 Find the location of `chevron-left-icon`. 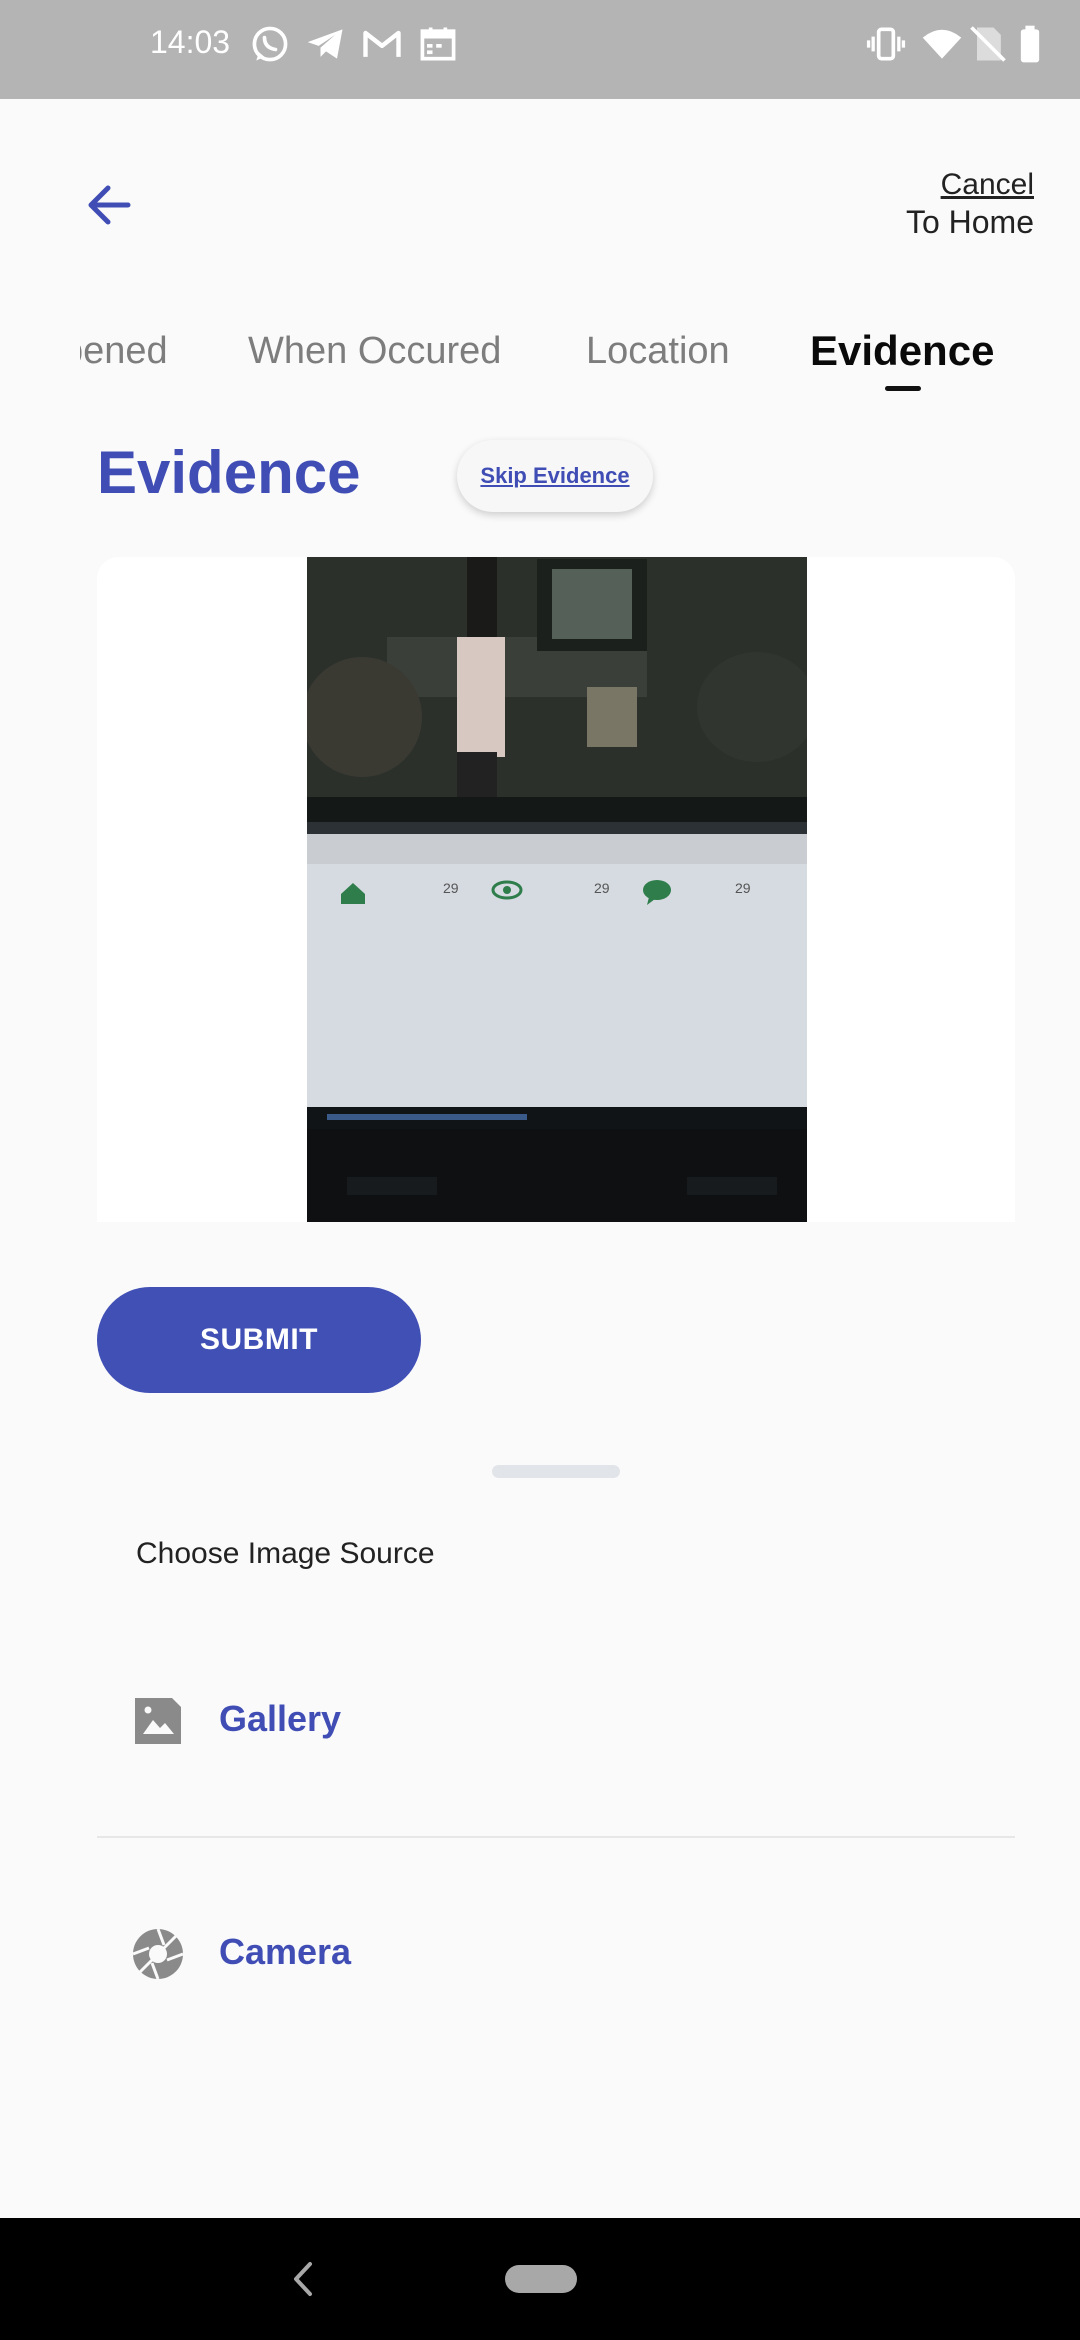

chevron-left-icon is located at coordinates (303, 2279).